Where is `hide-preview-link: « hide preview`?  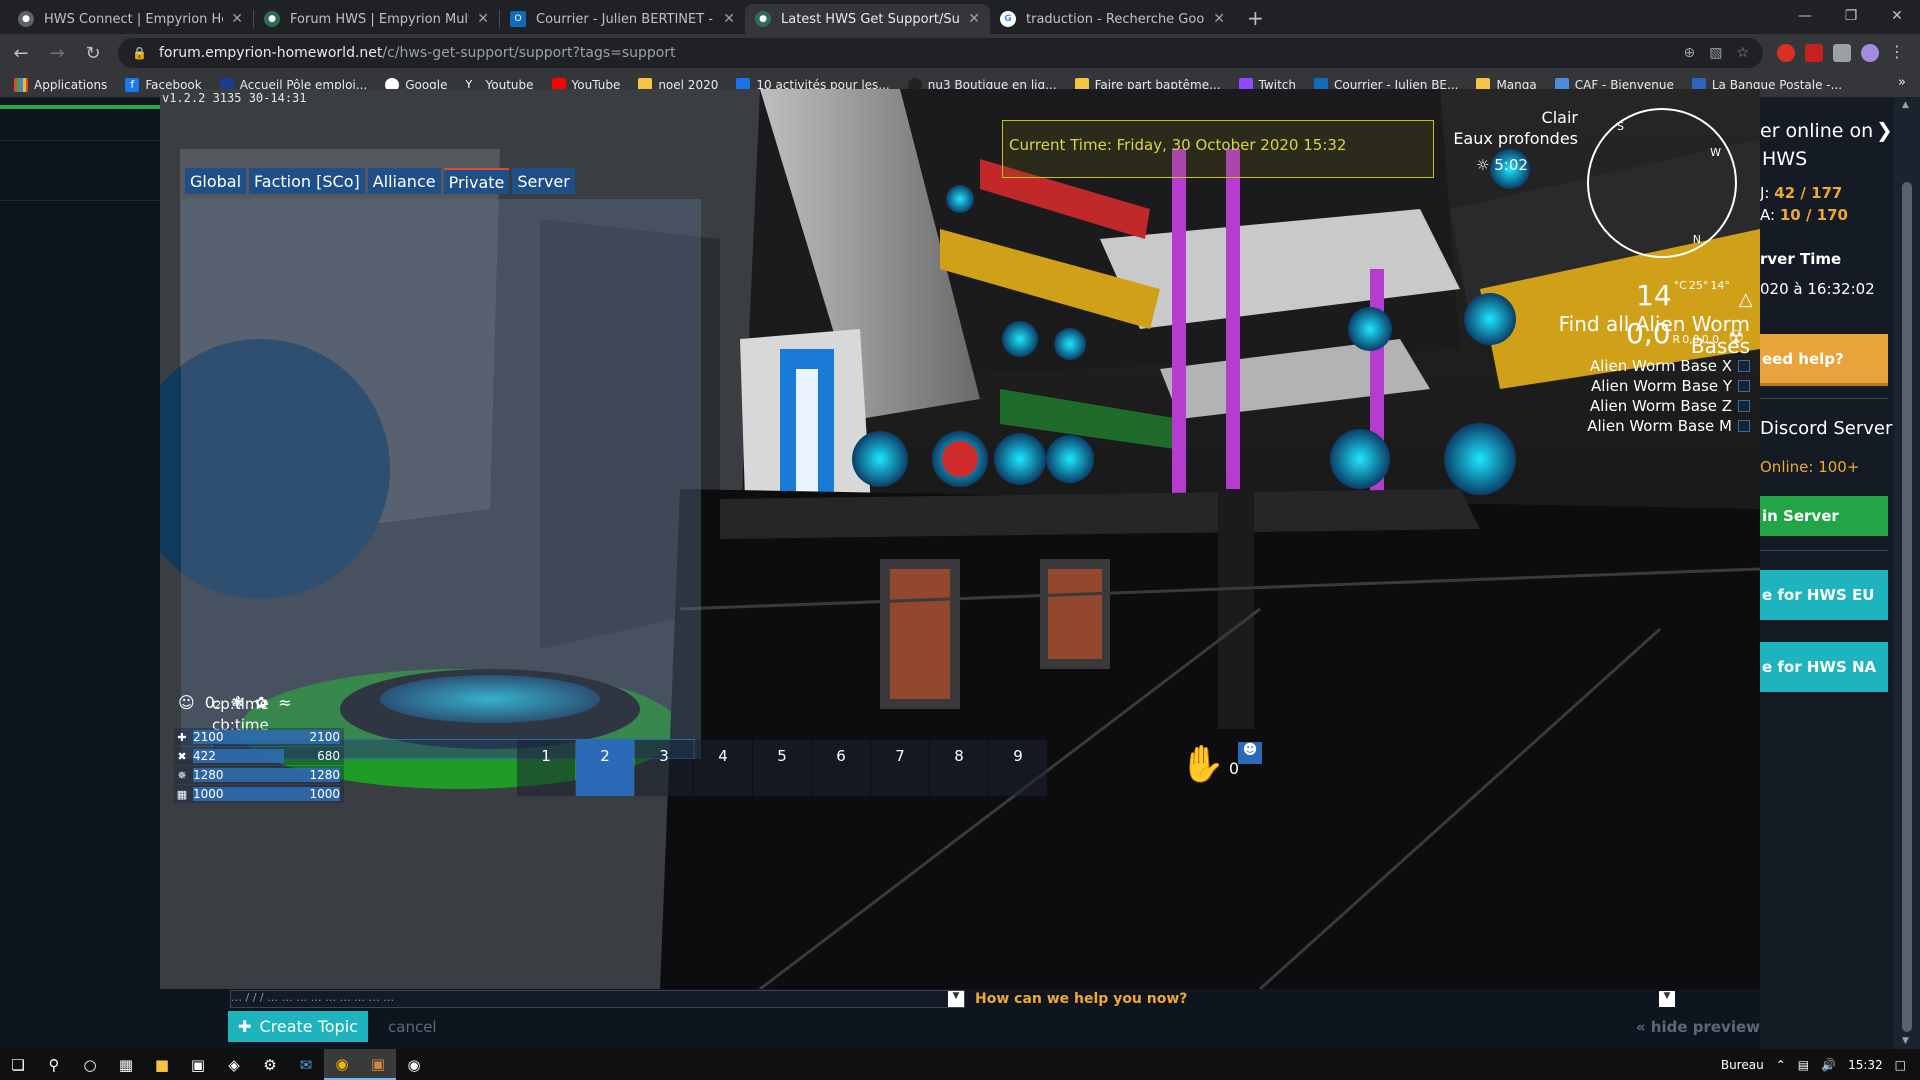 hide-preview-link: « hide preview is located at coordinates (1698, 1027).